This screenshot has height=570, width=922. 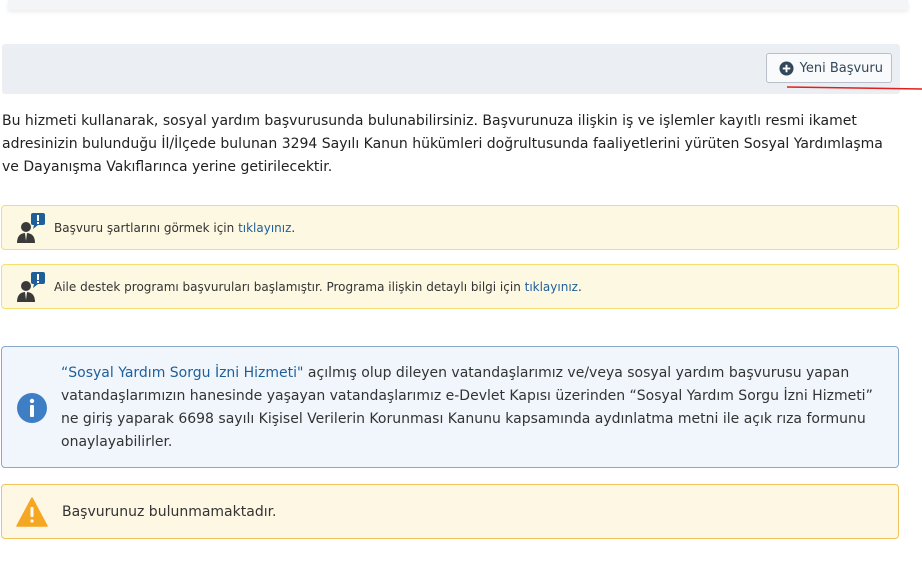 What do you see at coordinates (786, 68) in the screenshot?
I see `plus-circle-icon` at bounding box center [786, 68].